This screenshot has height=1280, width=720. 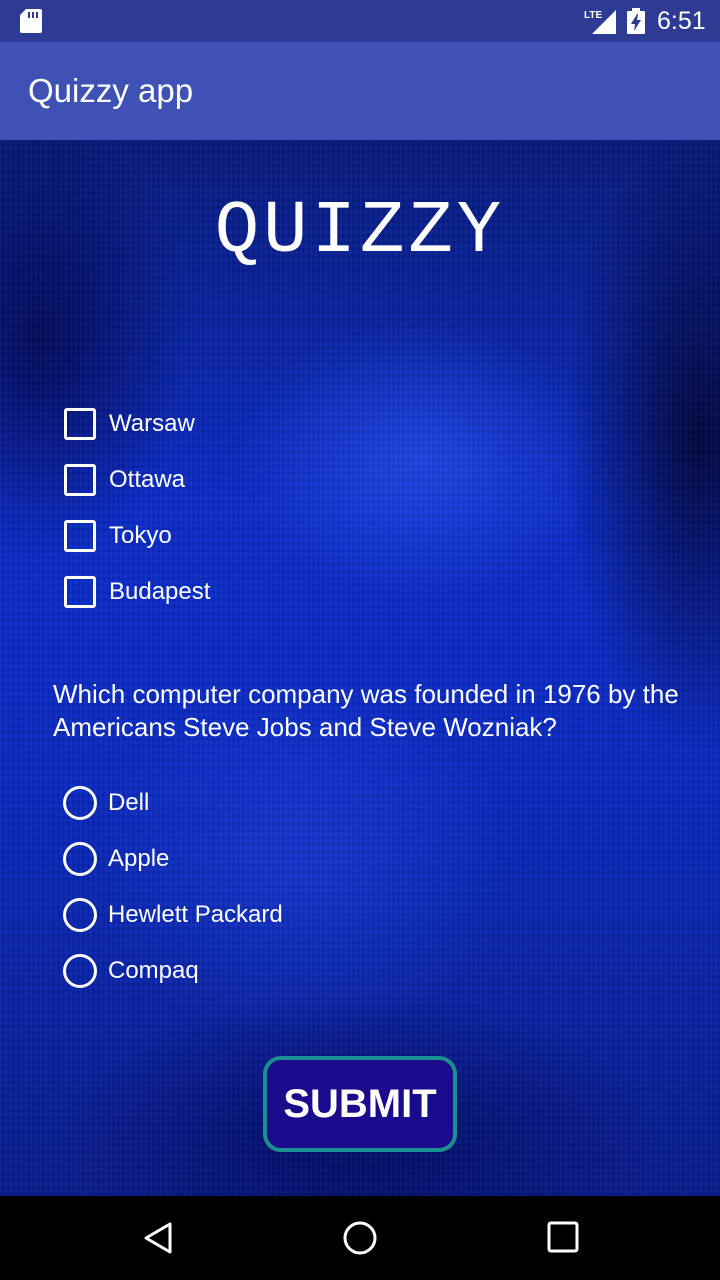 I want to click on radio-label: Dell, so click(x=129, y=802).